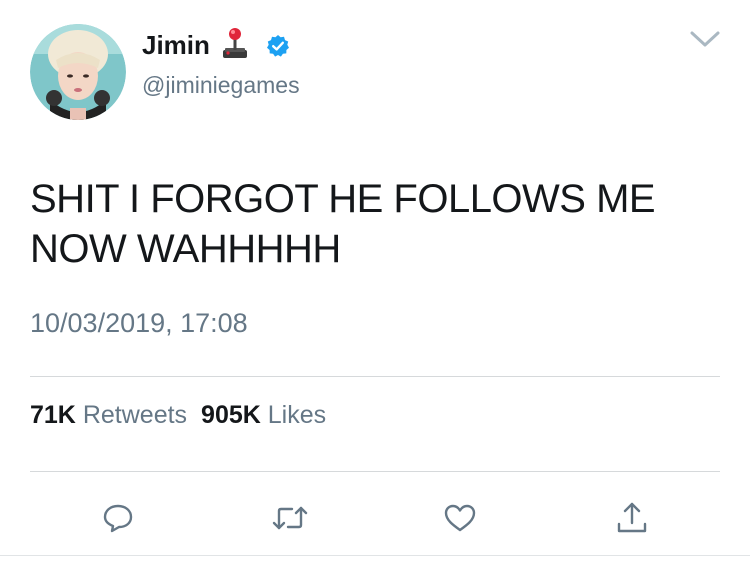  I want to click on reply-button, so click(118, 518).